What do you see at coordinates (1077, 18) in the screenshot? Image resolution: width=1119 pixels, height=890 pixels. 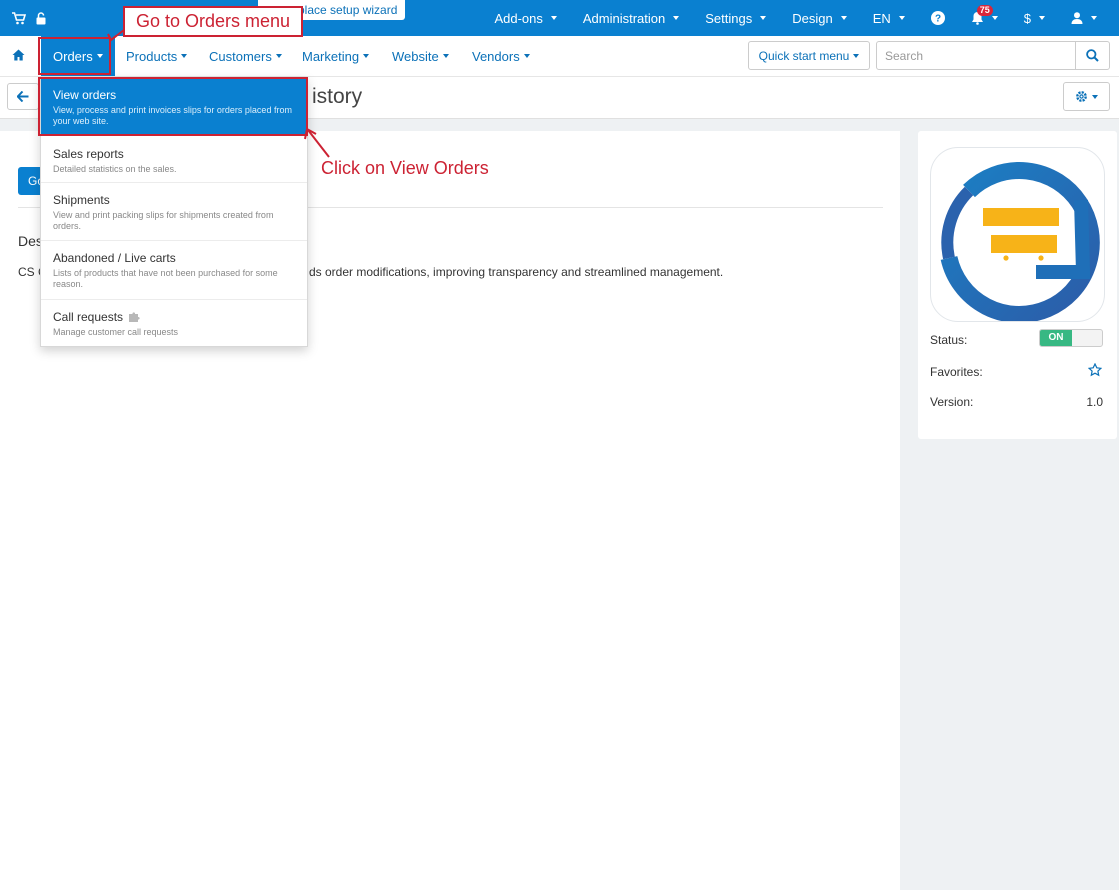 I see `user-icon` at bounding box center [1077, 18].